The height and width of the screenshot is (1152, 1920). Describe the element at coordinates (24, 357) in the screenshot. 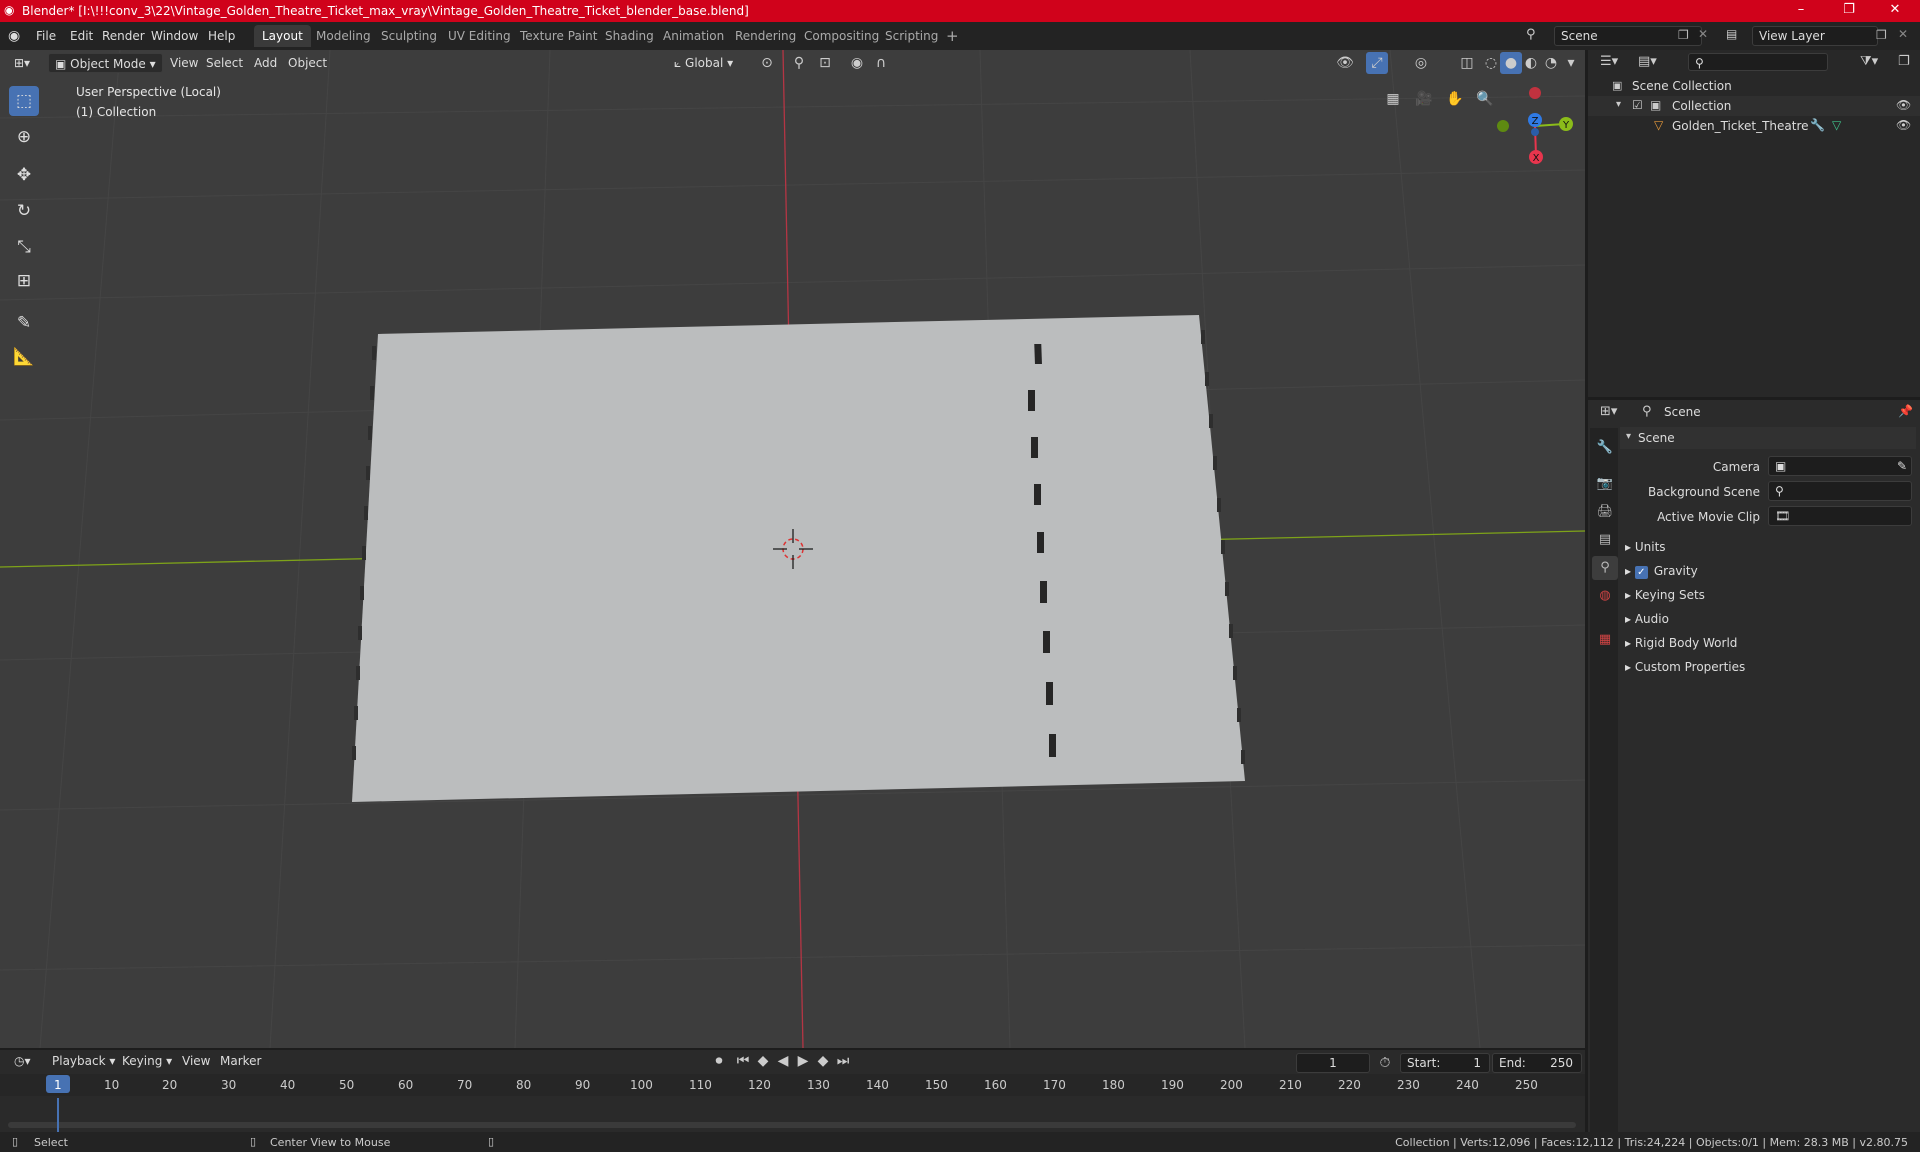

I see `measure-tool: 📐` at that location.